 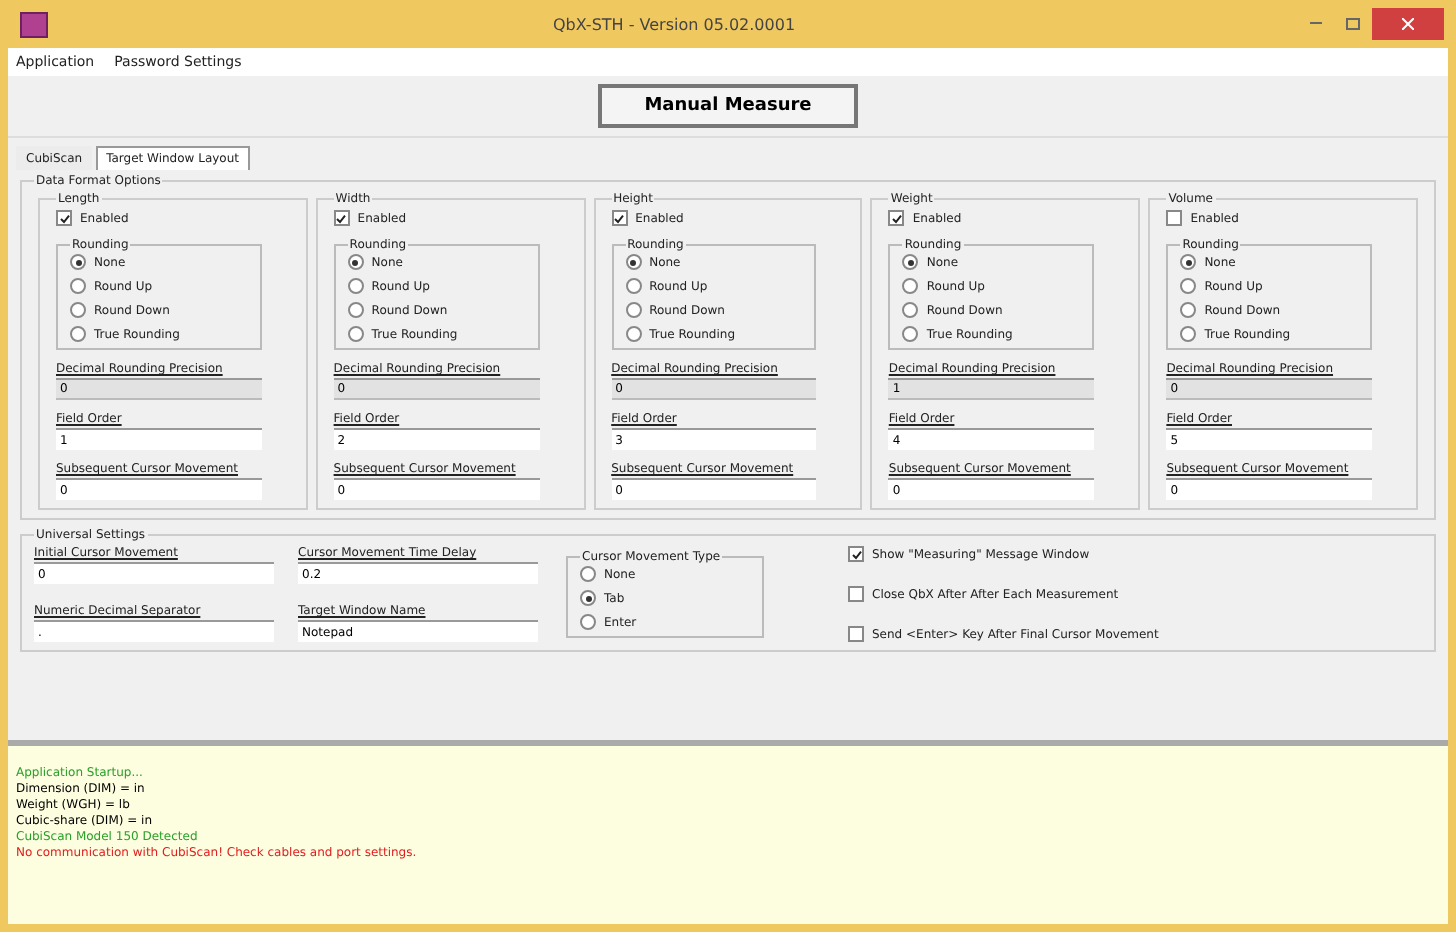 What do you see at coordinates (1408, 24) in the screenshot?
I see `close-icon` at bounding box center [1408, 24].